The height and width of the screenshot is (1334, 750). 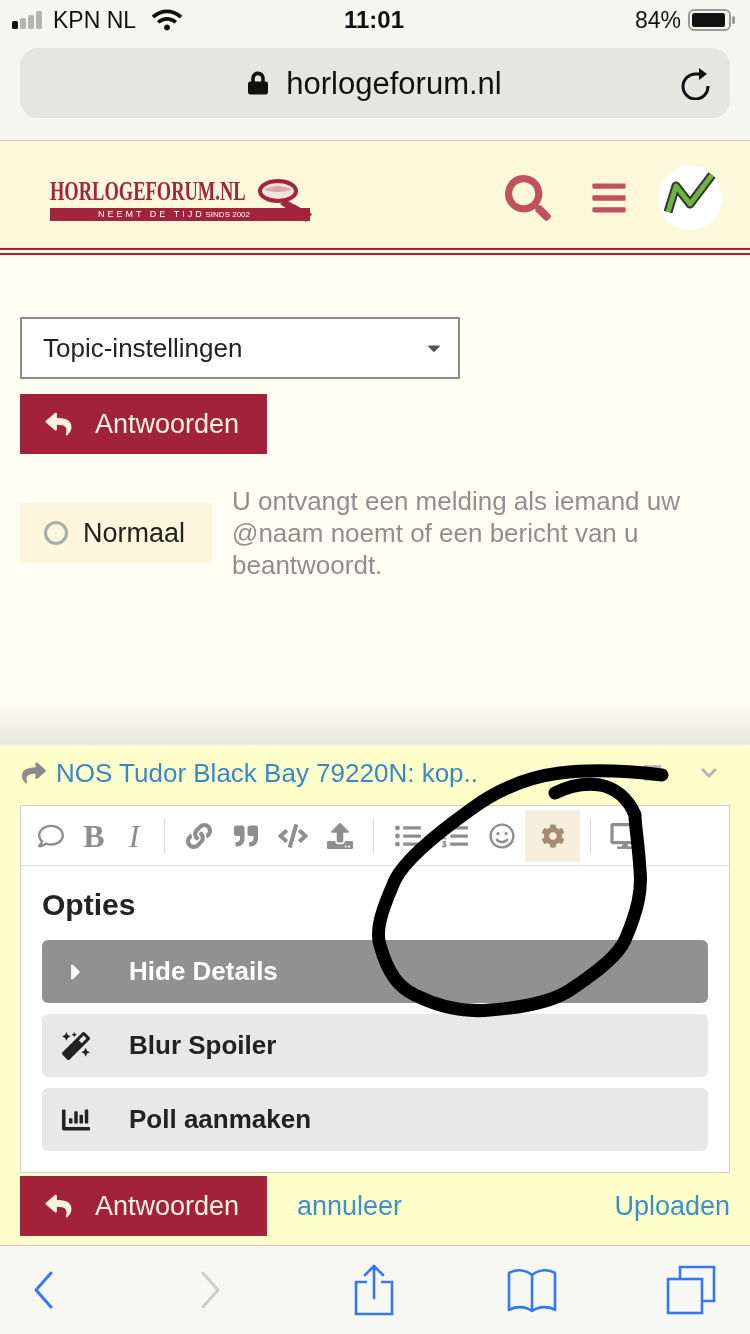 What do you see at coordinates (375, 1045) in the screenshot?
I see `option-item: Blur Spoiler` at bounding box center [375, 1045].